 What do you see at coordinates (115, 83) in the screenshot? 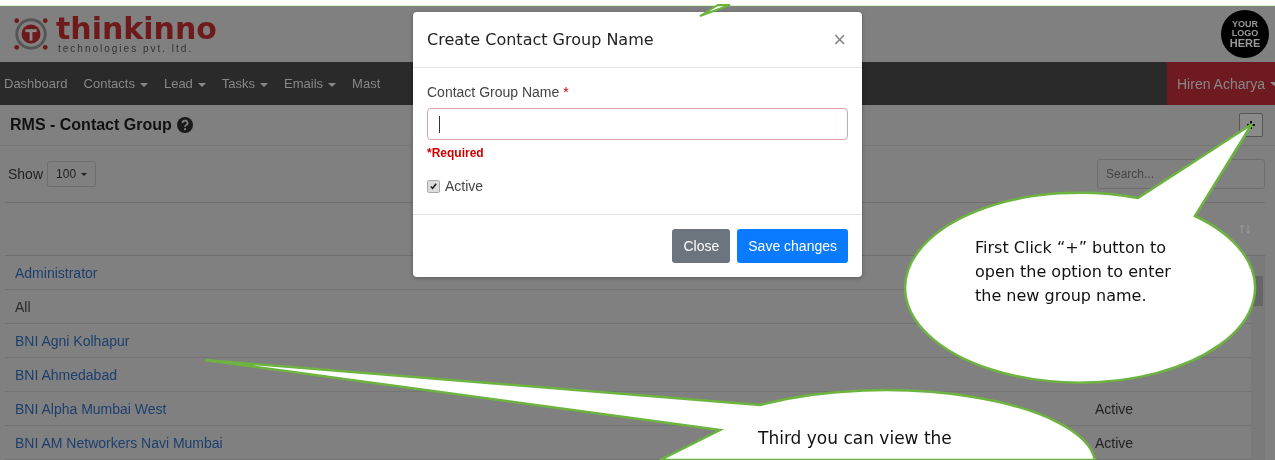
I see `nav-item: Contacts` at bounding box center [115, 83].